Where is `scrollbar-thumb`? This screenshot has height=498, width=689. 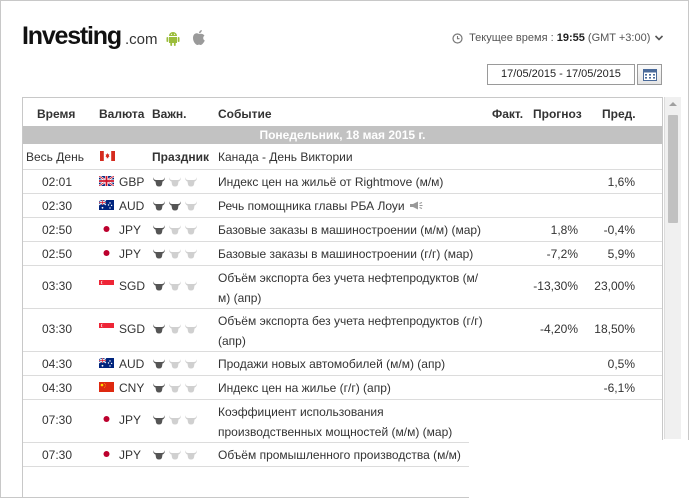
scrollbar-thumb is located at coordinates (673, 169).